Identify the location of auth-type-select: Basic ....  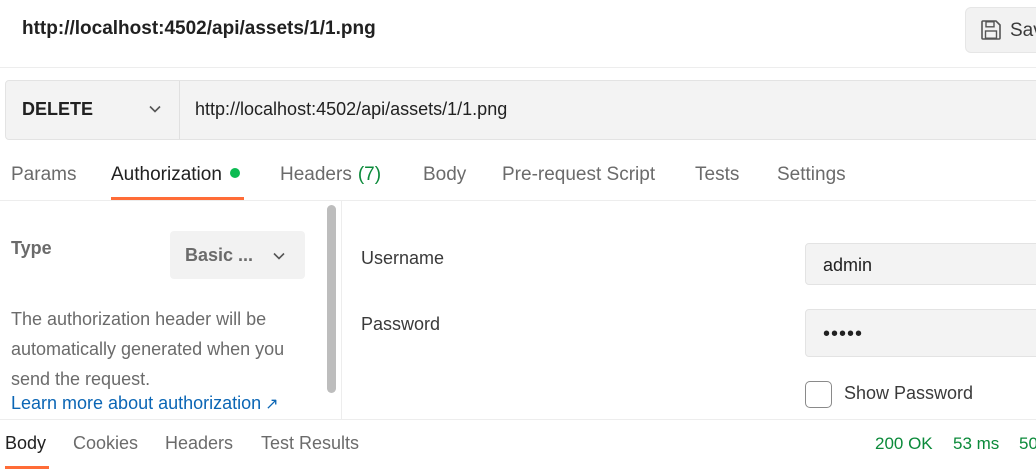
(237, 255).